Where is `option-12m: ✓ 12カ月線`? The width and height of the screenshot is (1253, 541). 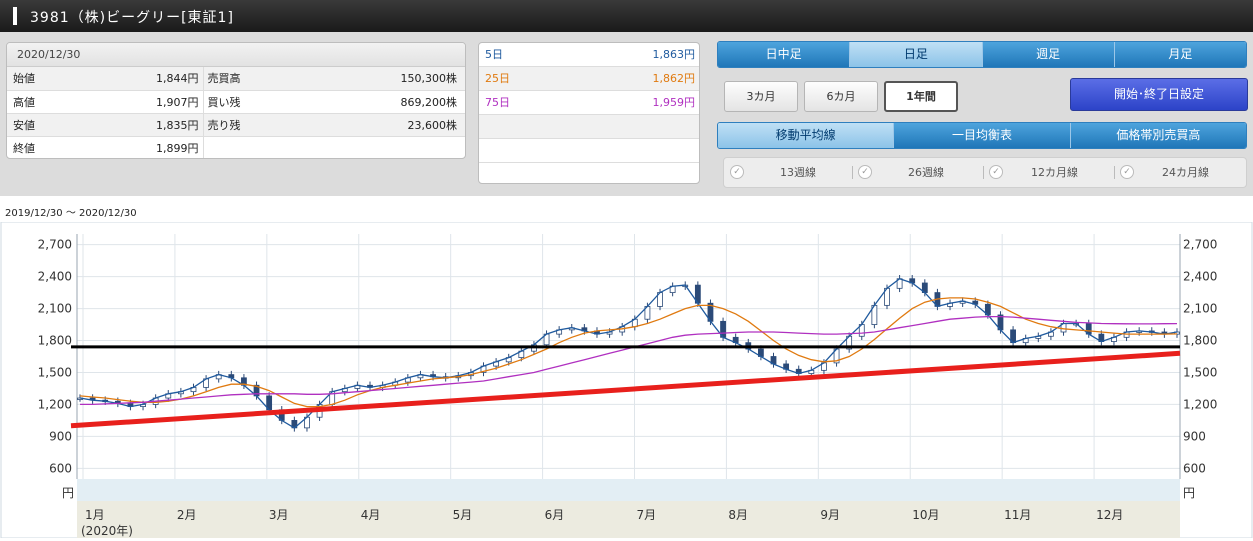 option-12m: ✓ 12カ月線 is located at coordinates (1048, 172).